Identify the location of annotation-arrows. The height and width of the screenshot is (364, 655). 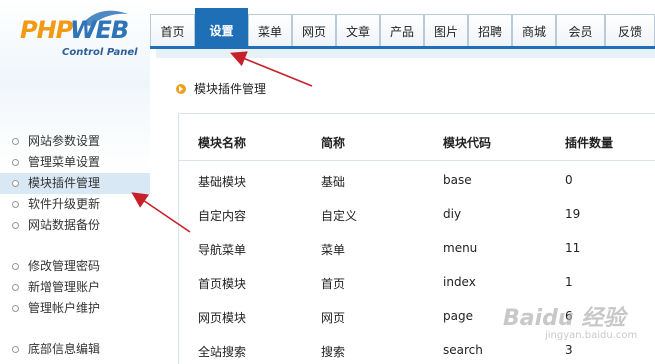
(222, 142).